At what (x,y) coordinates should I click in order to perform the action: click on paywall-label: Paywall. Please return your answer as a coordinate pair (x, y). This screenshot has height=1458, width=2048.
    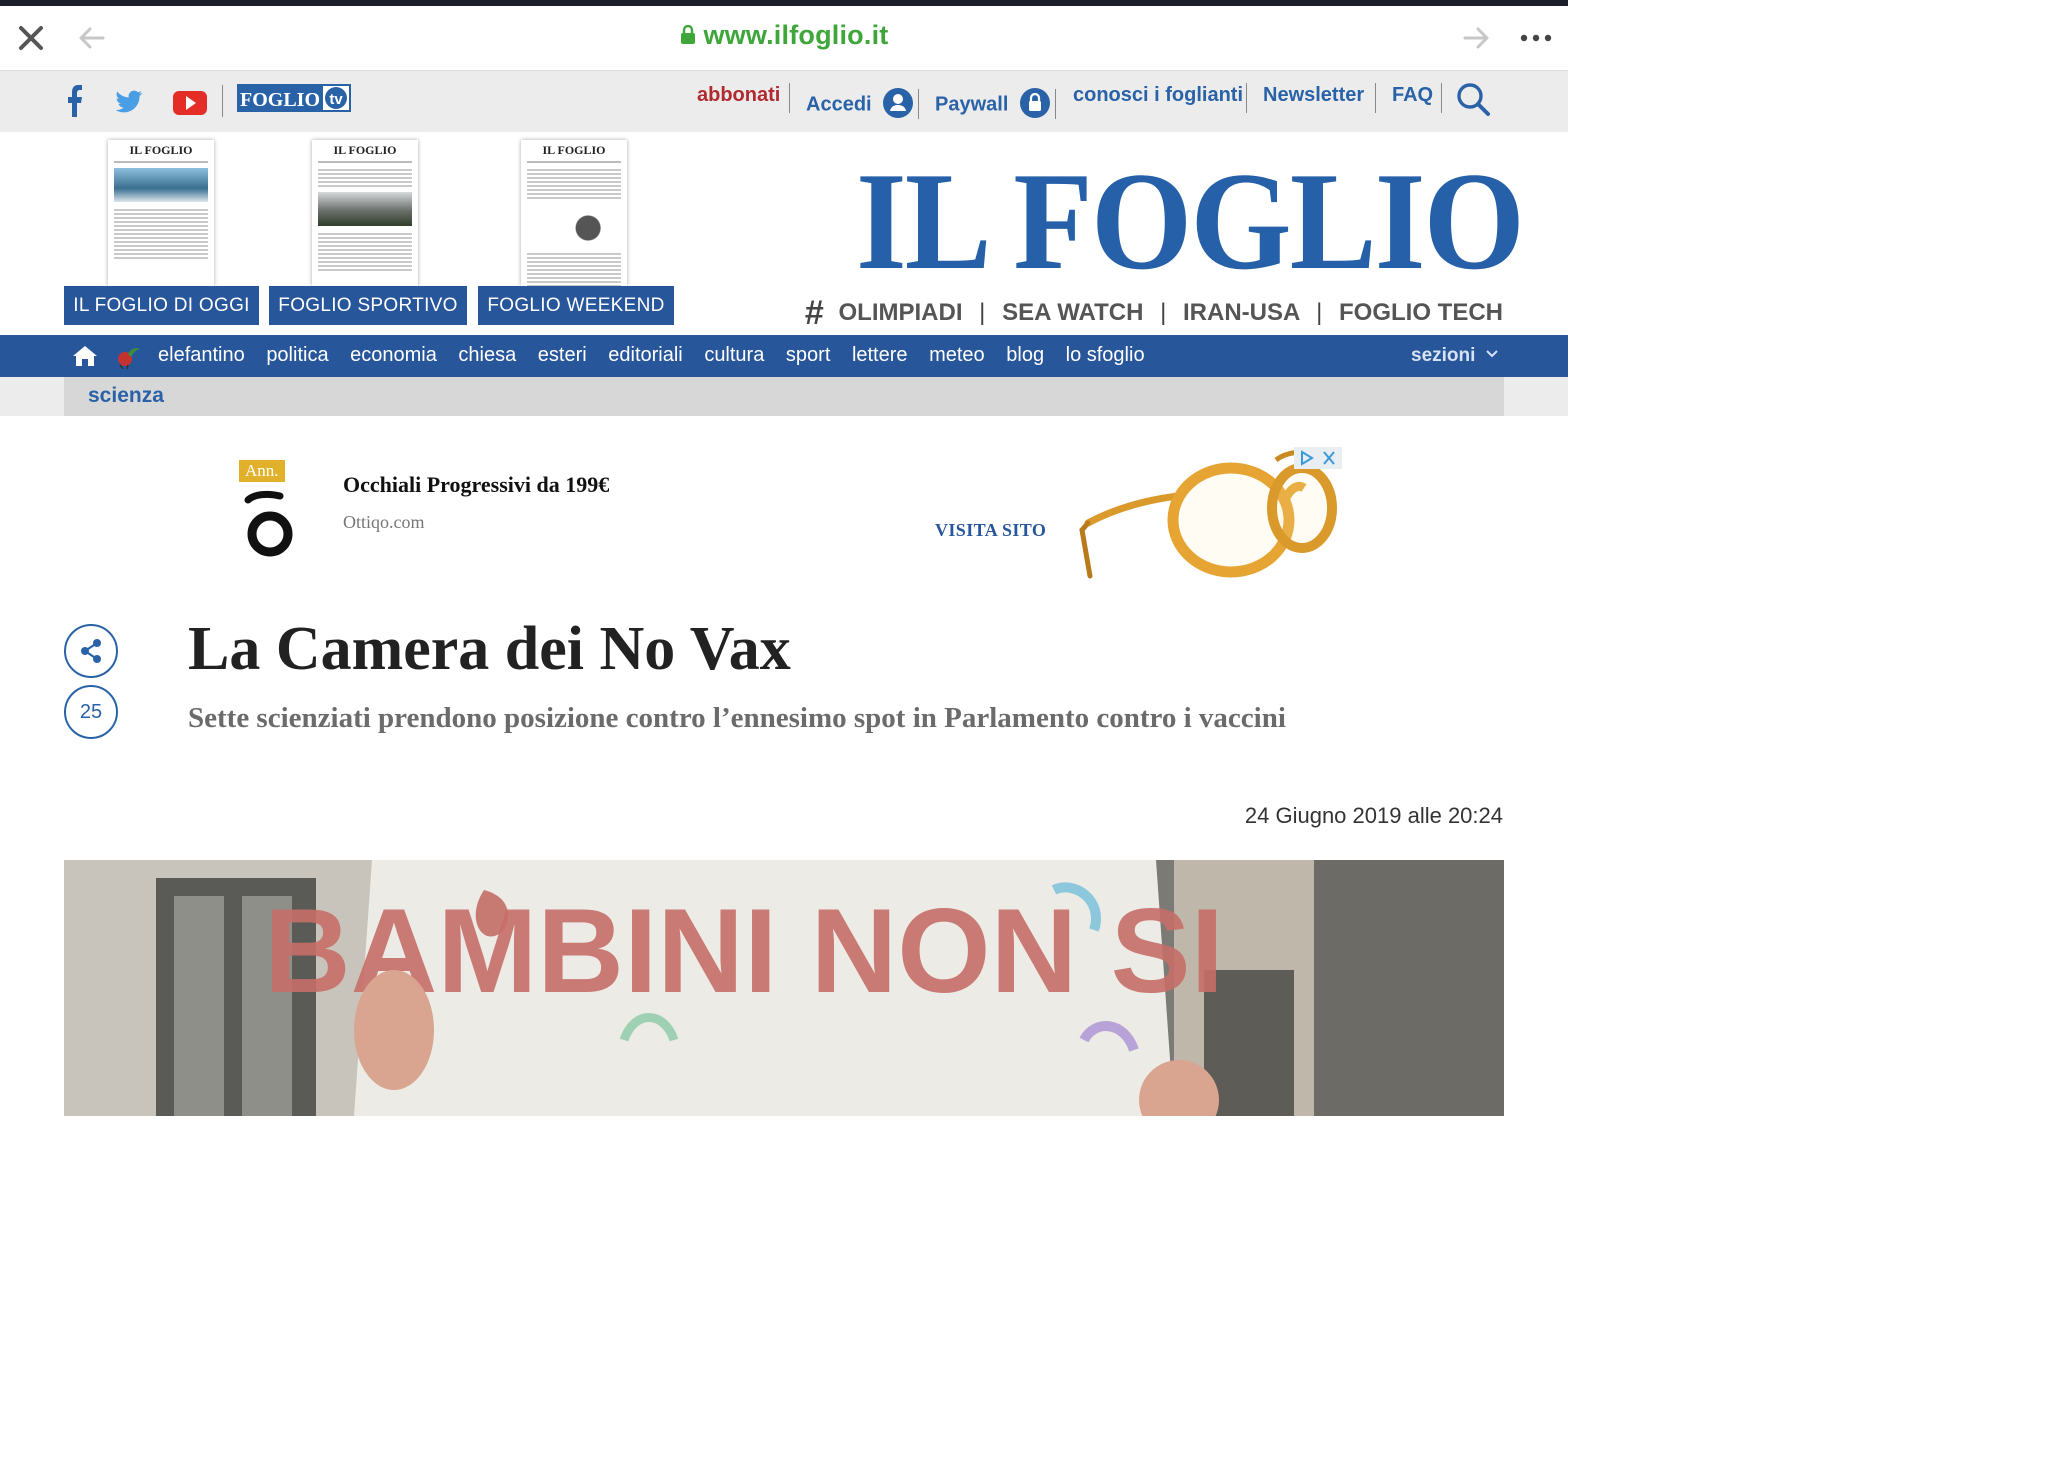
    Looking at the image, I should click on (972, 104).